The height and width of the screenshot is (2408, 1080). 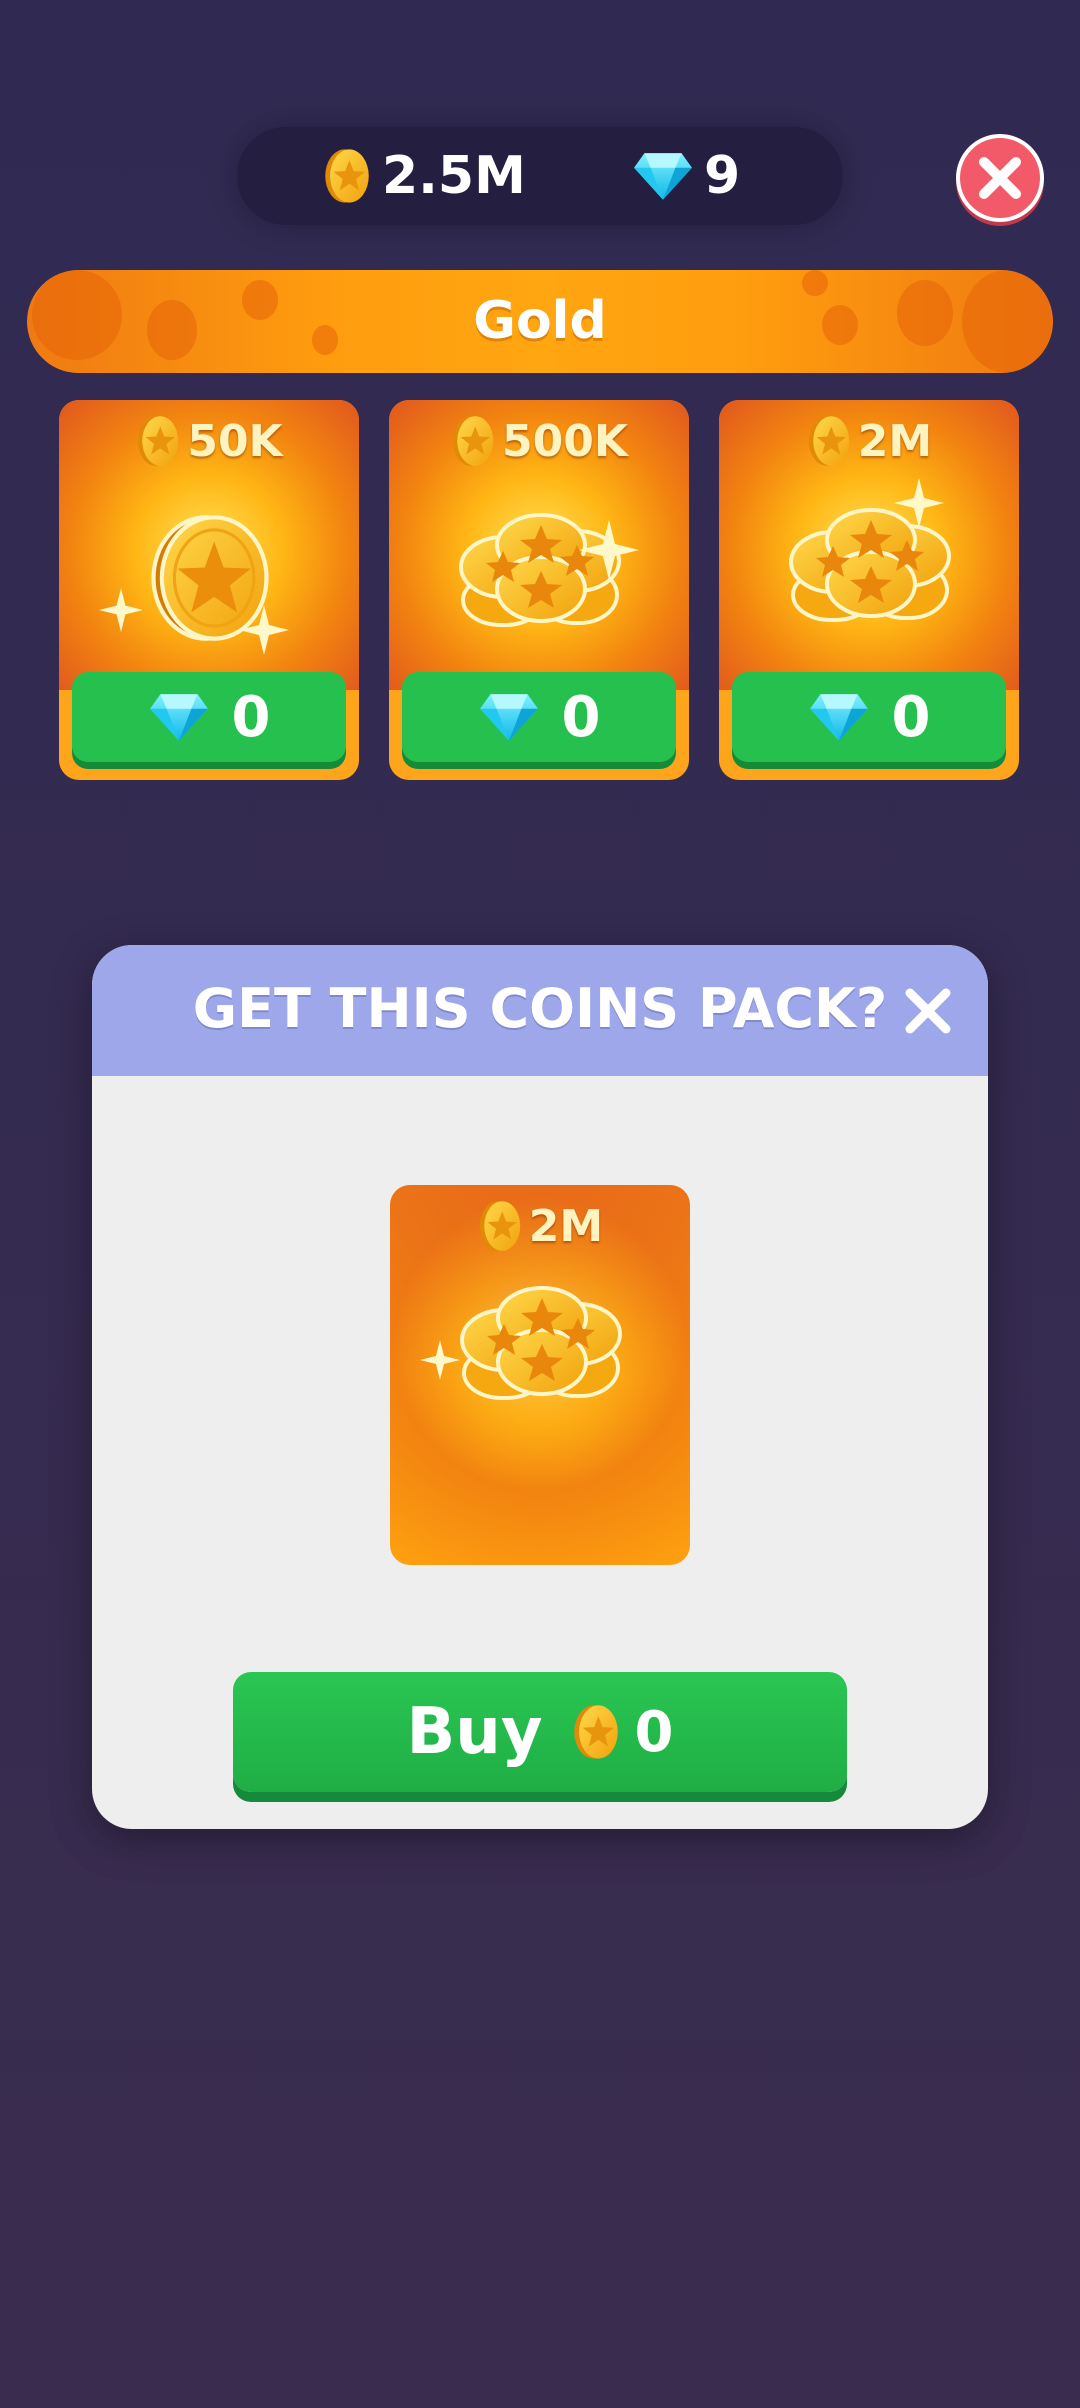 I want to click on preview-amount: 2M, so click(x=540, y=1226).